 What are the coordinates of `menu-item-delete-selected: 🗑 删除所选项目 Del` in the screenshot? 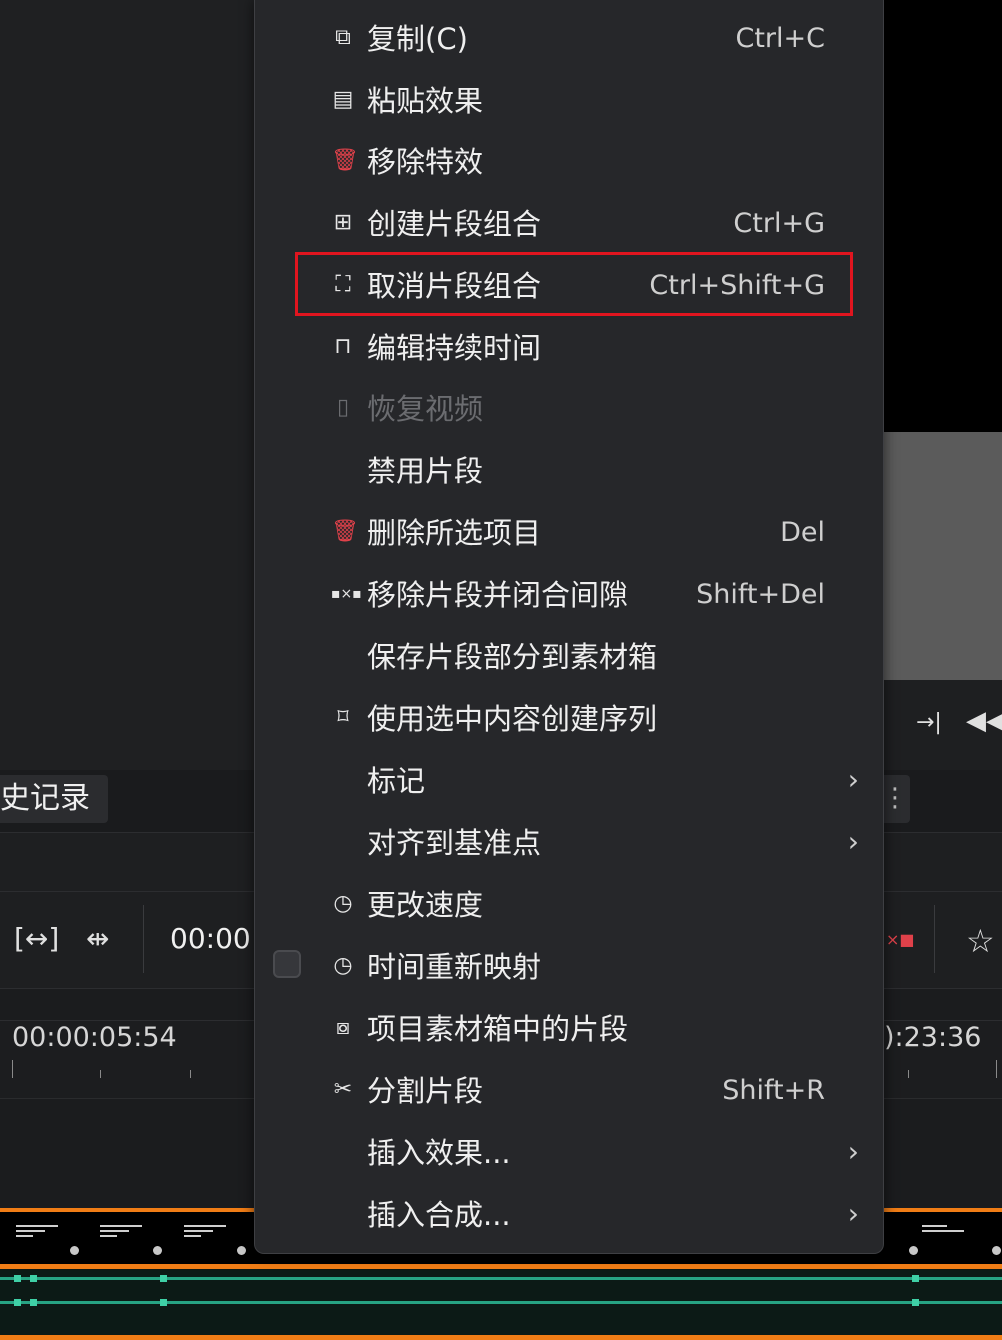 It's located at (569, 533).